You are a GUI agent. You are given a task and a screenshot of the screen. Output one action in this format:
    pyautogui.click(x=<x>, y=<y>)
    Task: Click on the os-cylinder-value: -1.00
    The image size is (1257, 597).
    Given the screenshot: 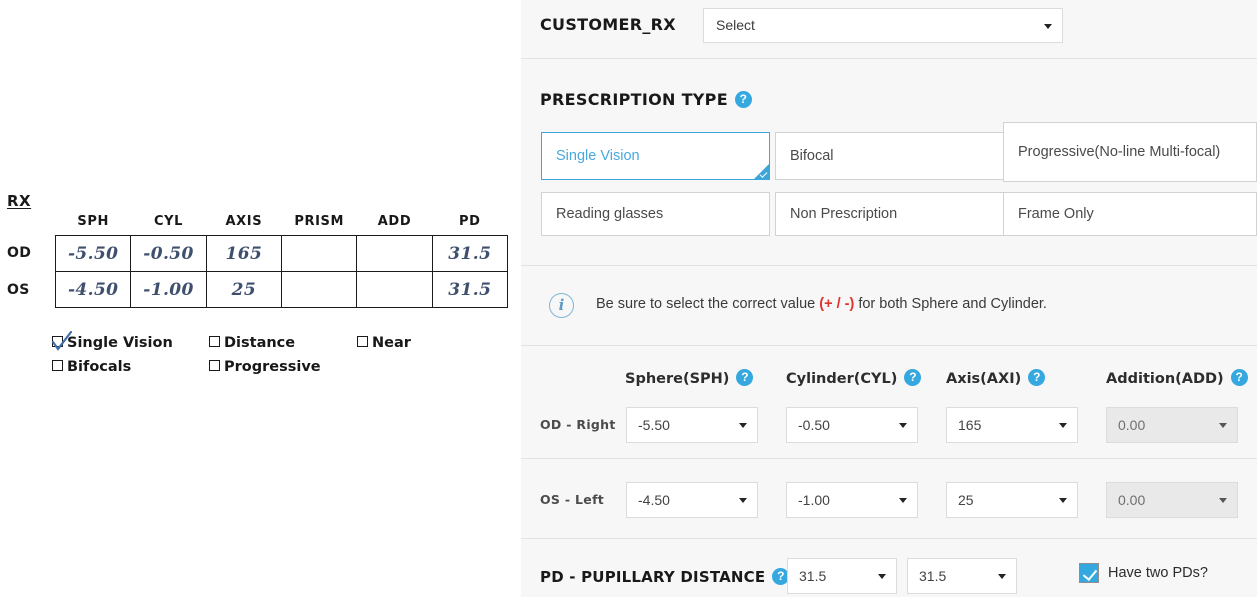 What is the action you would take?
    pyautogui.click(x=814, y=500)
    